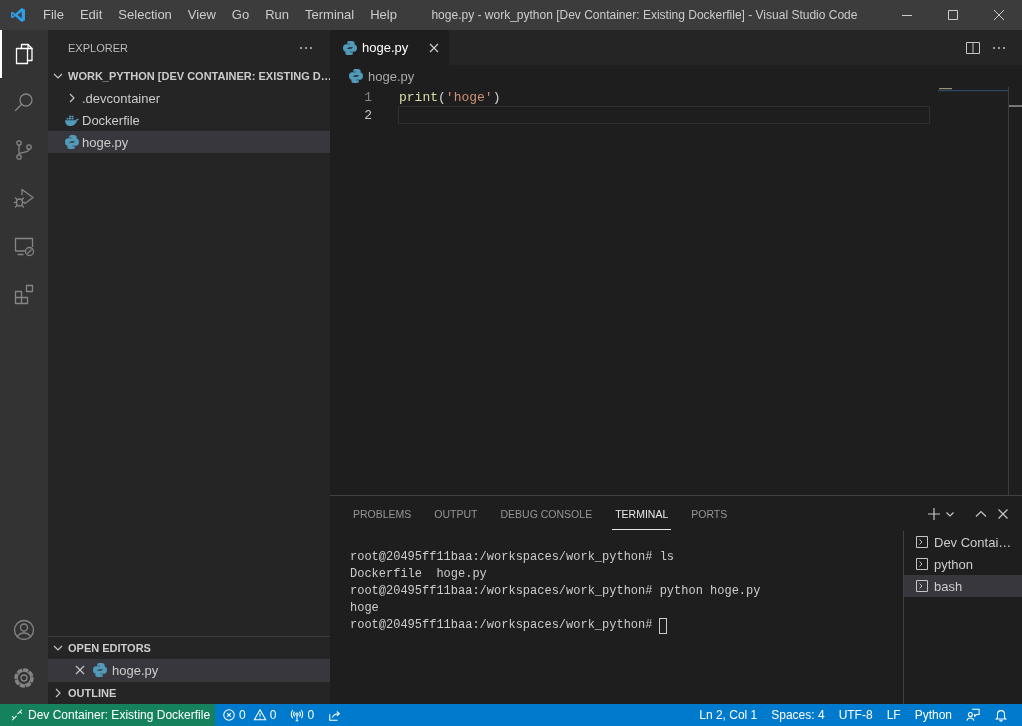 The height and width of the screenshot is (726, 1022). What do you see at coordinates (709, 513) in the screenshot?
I see `panel-tab: PORTS` at bounding box center [709, 513].